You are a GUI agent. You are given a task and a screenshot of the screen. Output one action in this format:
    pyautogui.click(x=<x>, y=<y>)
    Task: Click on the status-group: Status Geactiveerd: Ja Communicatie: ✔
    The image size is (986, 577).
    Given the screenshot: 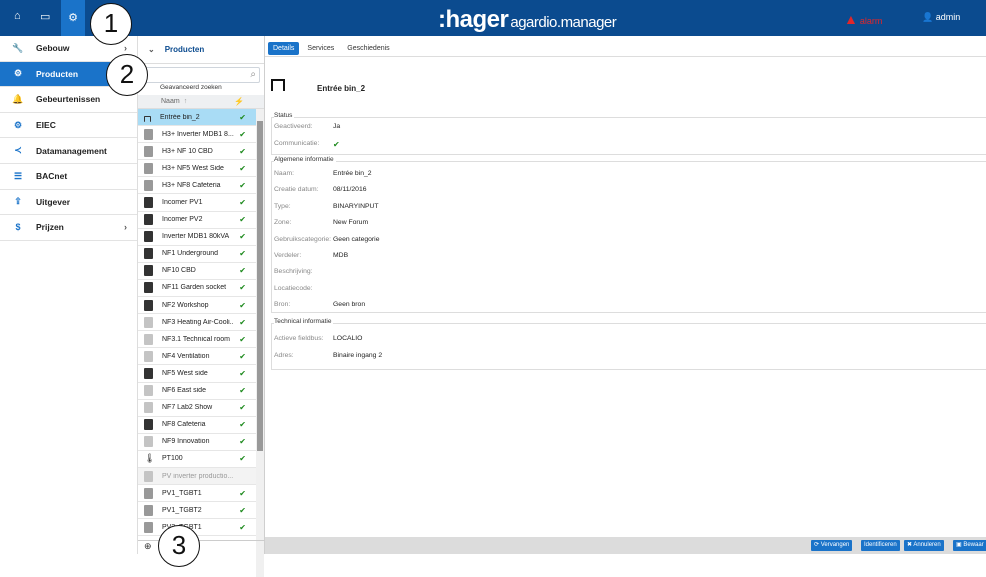 What is the action you would take?
    pyautogui.click(x=628, y=133)
    